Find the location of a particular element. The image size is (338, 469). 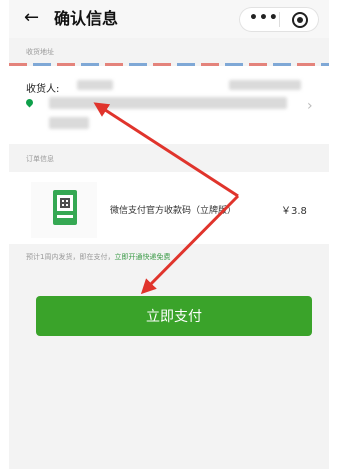

page-title: 确认信息 is located at coordinates (86, 18).